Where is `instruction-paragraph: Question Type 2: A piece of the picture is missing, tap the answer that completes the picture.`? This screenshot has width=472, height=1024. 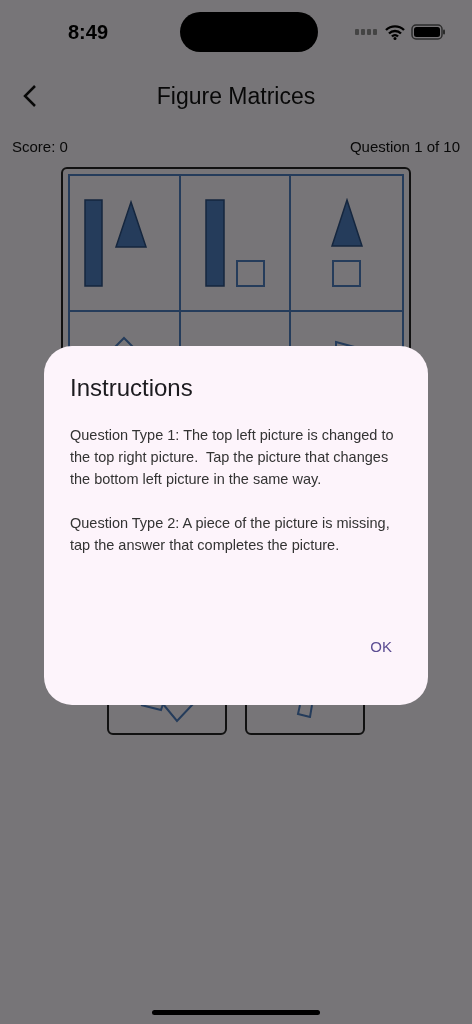 instruction-paragraph: Question Type 2: A piece of the picture is missing, tap the answer that completes the picture. is located at coordinates (230, 534).